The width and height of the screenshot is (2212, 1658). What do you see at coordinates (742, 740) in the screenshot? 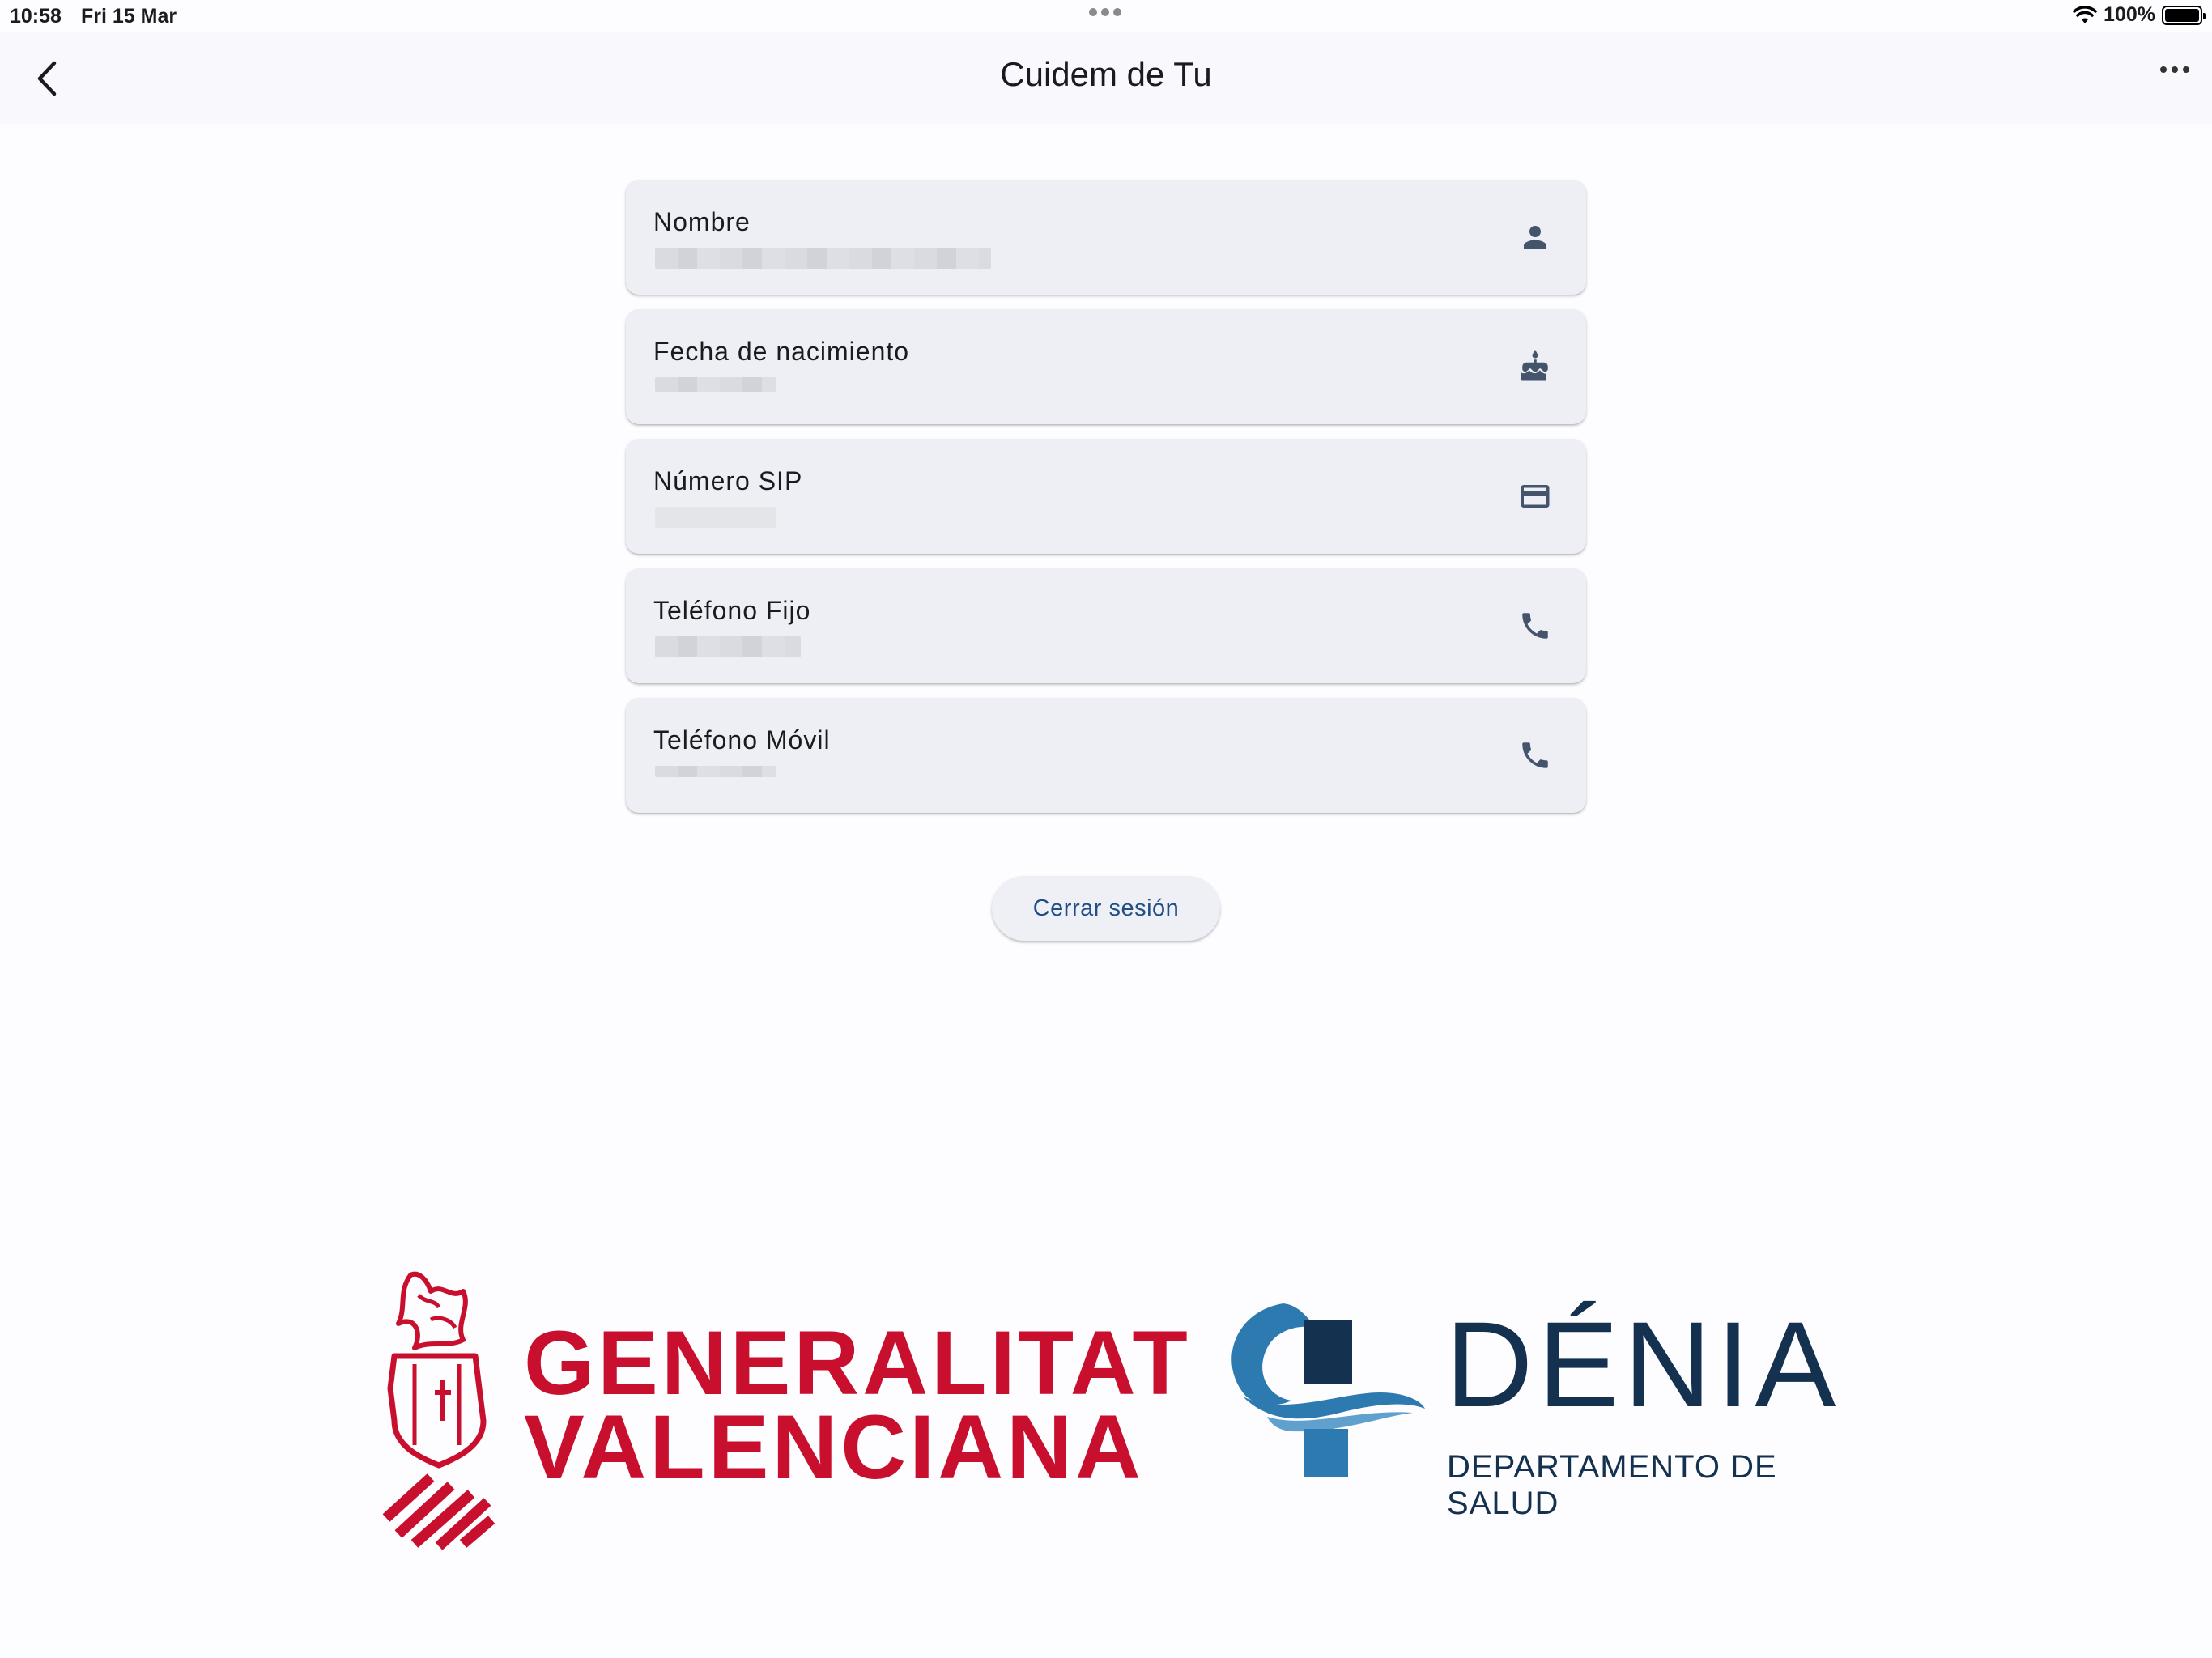
I see `field-label: Teléfono Móvil` at bounding box center [742, 740].